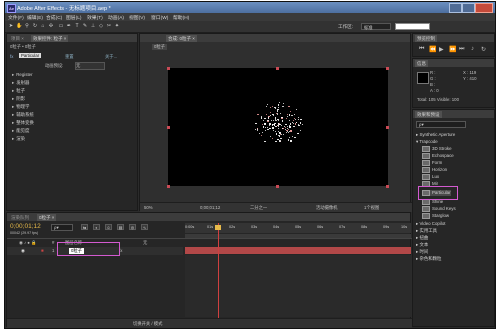 The height and width of the screenshot is (332, 498). What do you see at coordinates (428, 259) in the screenshot?
I see `category-noise-grain: ▸ 杂色和颗粒` at bounding box center [428, 259].